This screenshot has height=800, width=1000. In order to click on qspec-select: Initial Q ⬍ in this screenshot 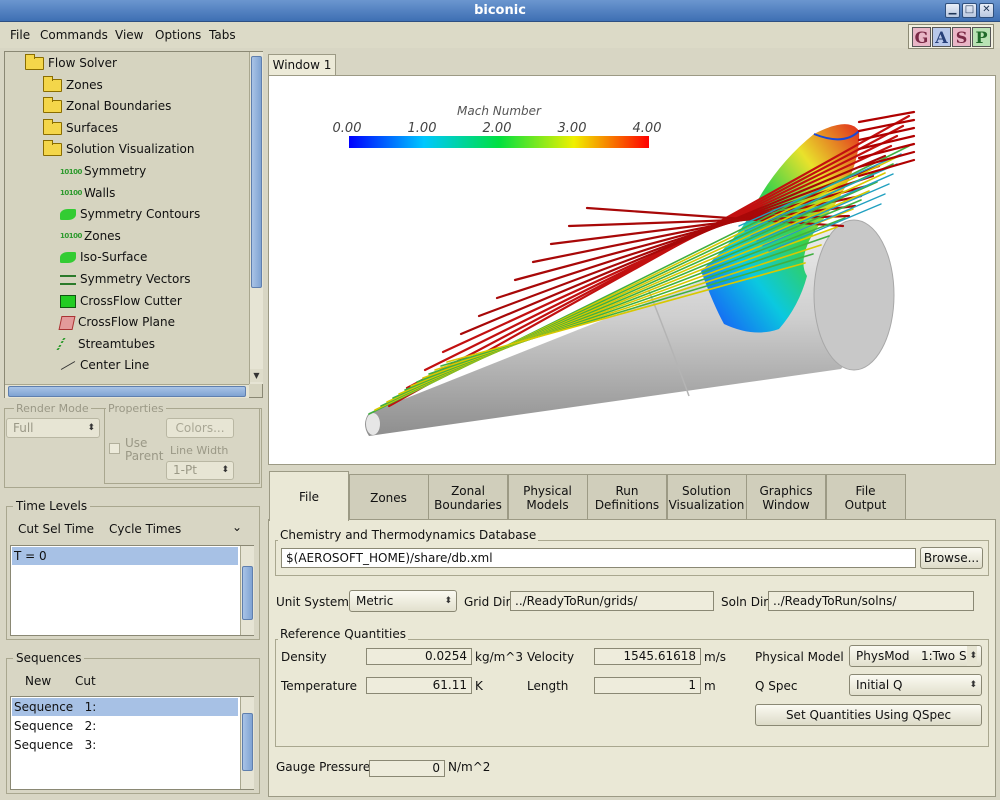, I will do `click(915, 685)`.